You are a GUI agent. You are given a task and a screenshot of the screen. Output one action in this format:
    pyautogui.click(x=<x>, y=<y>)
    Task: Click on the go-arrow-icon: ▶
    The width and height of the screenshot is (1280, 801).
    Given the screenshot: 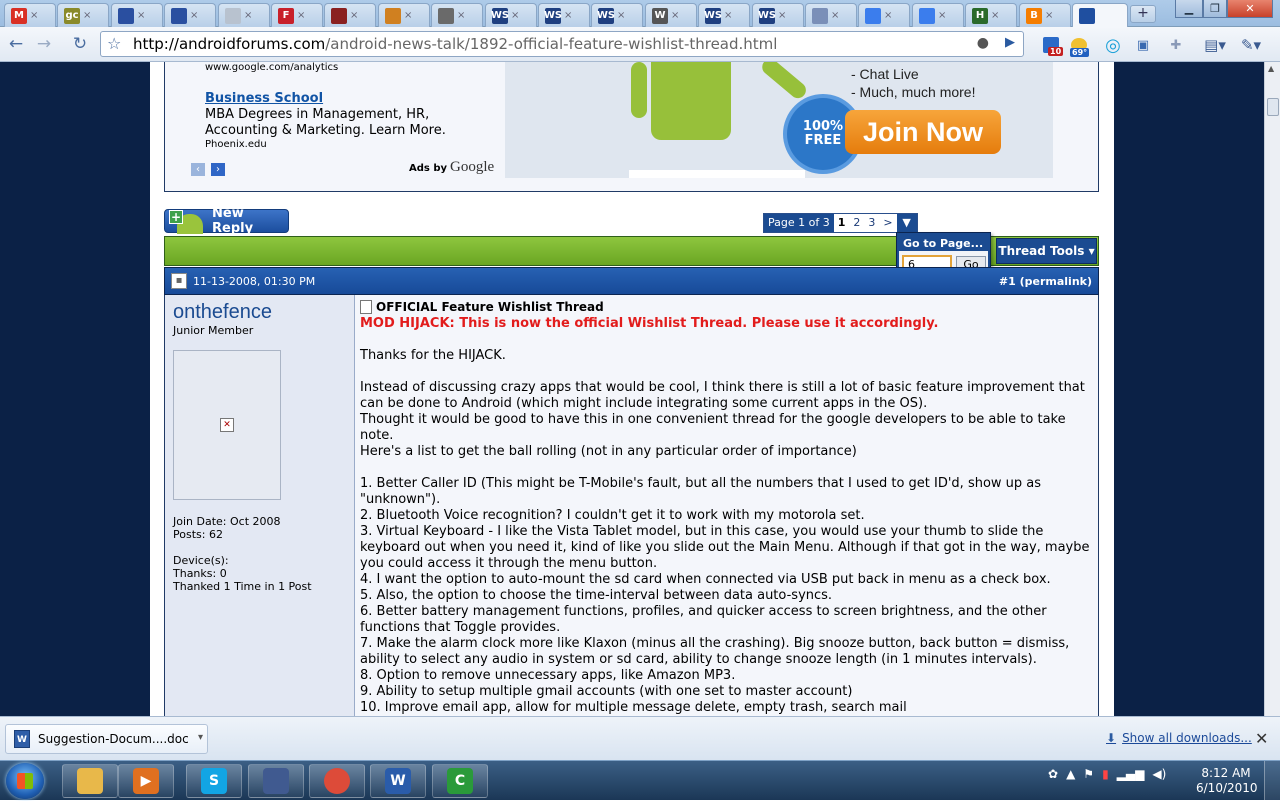 What is the action you would take?
    pyautogui.click(x=1010, y=42)
    